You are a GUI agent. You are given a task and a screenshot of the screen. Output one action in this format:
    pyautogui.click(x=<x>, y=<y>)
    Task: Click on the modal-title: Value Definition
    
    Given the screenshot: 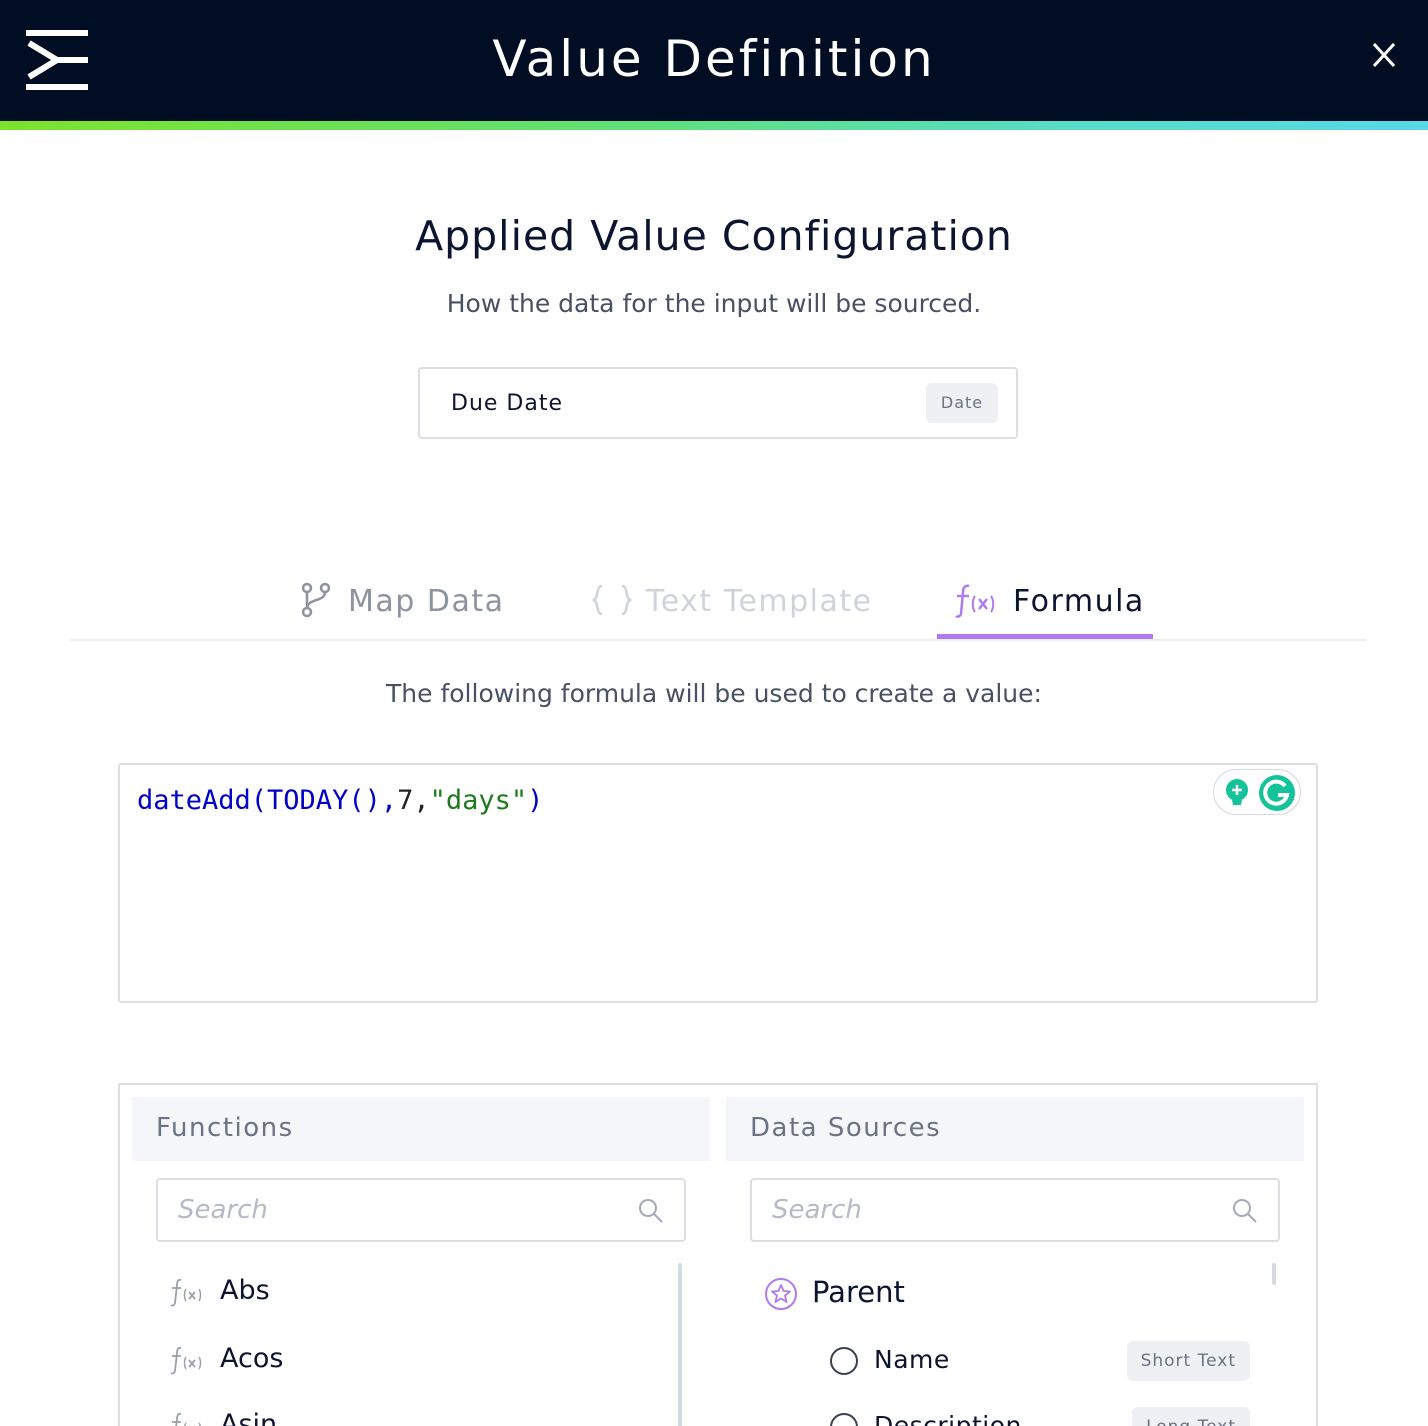 What is the action you would take?
    pyautogui.click(x=714, y=59)
    